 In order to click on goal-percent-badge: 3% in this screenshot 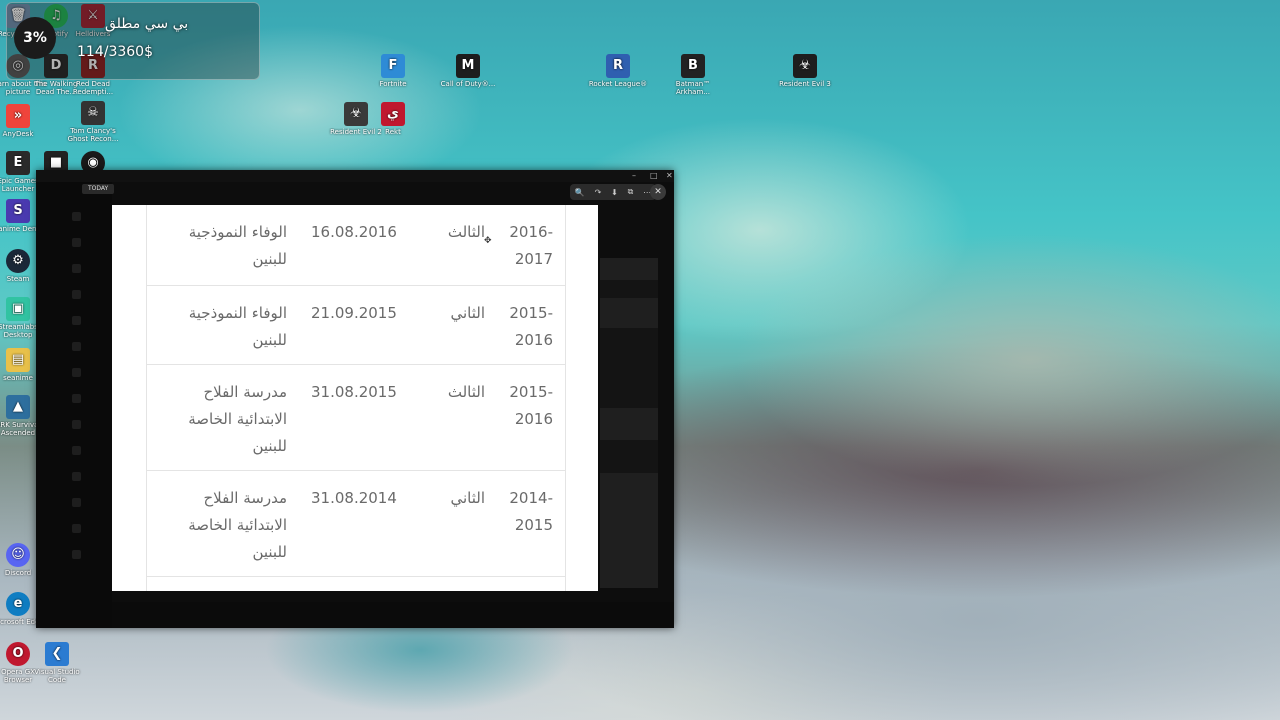, I will do `click(35, 38)`.